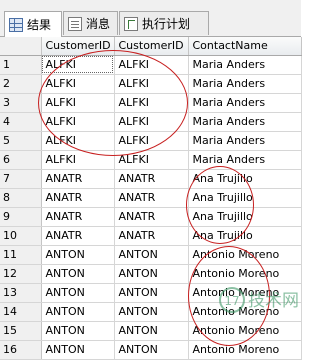 Image resolution: width=320 pixels, height=360 pixels. What do you see at coordinates (21, 84) in the screenshot?
I see `row-number: 2` at bounding box center [21, 84].